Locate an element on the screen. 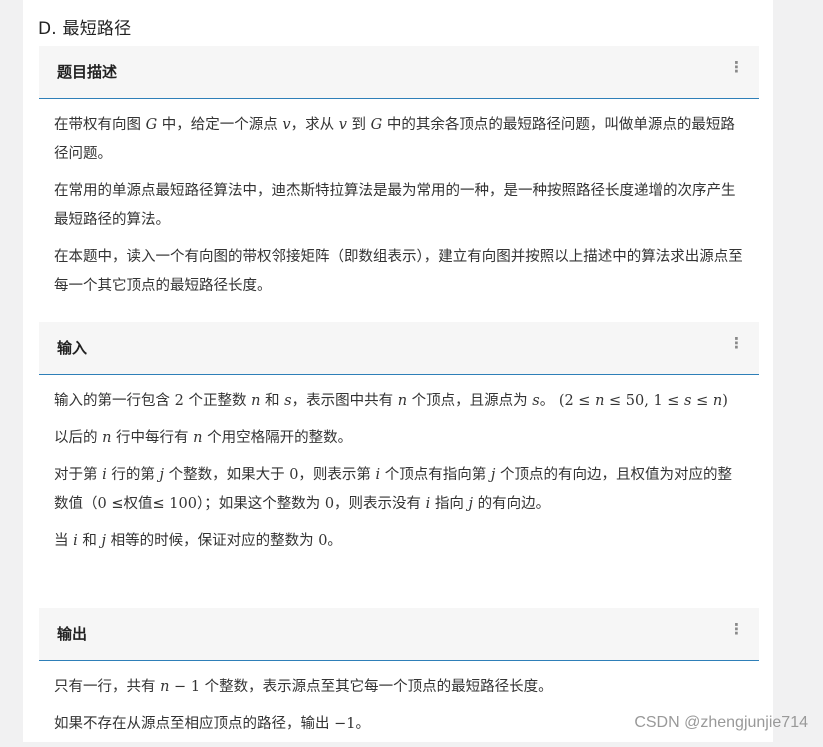  output-header: 输出 ⋮ is located at coordinates (399, 634).